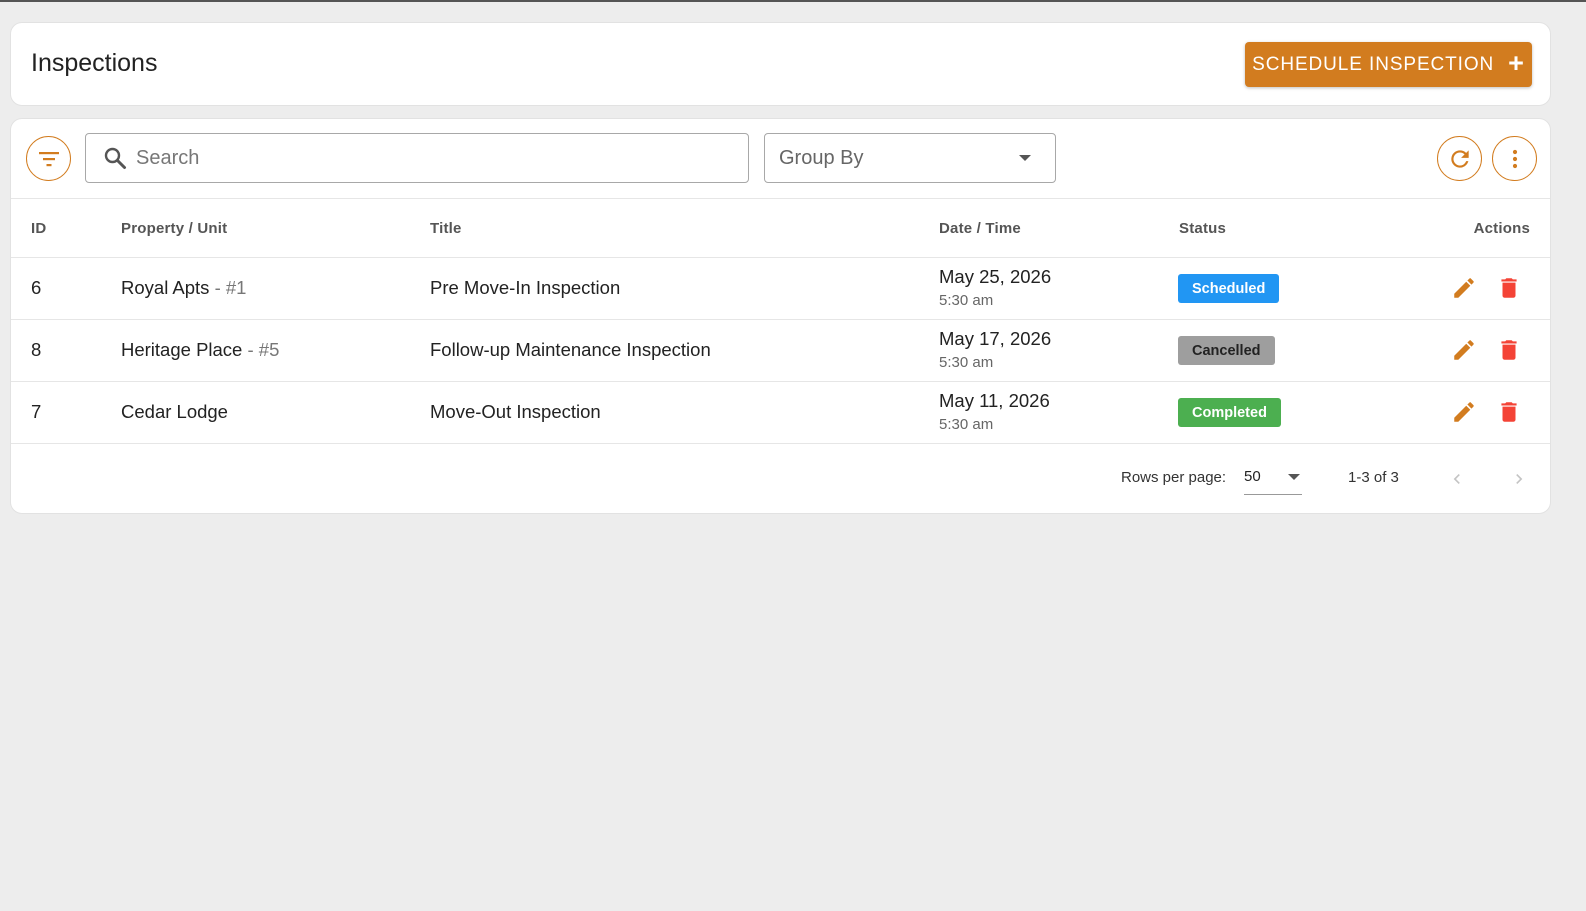  I want to click on next-page-button, so click(1519, 479).